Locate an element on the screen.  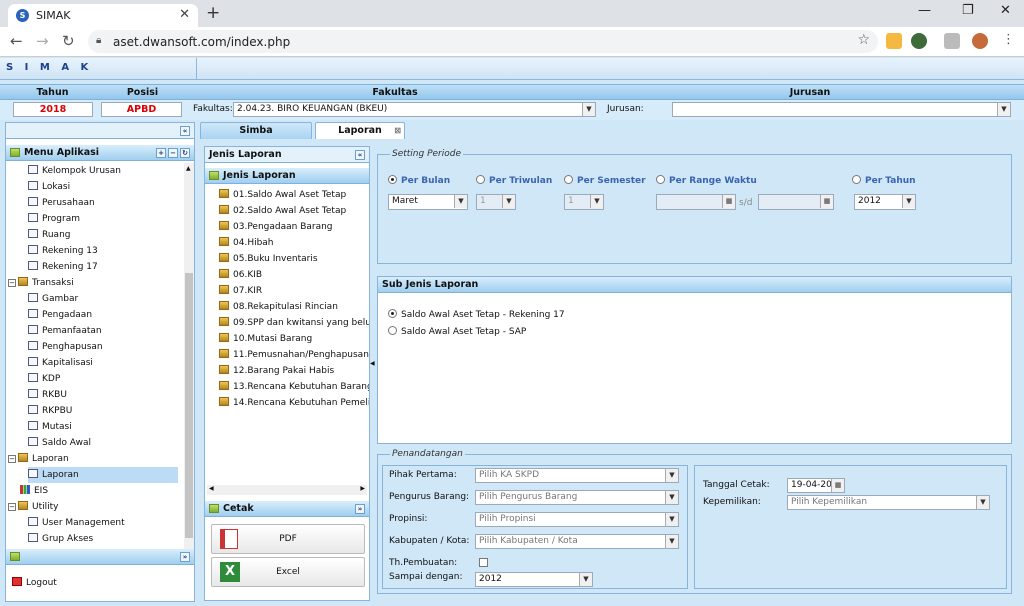
sidebar-item: Kelompok Urusan is located at coordinates (103, 171).